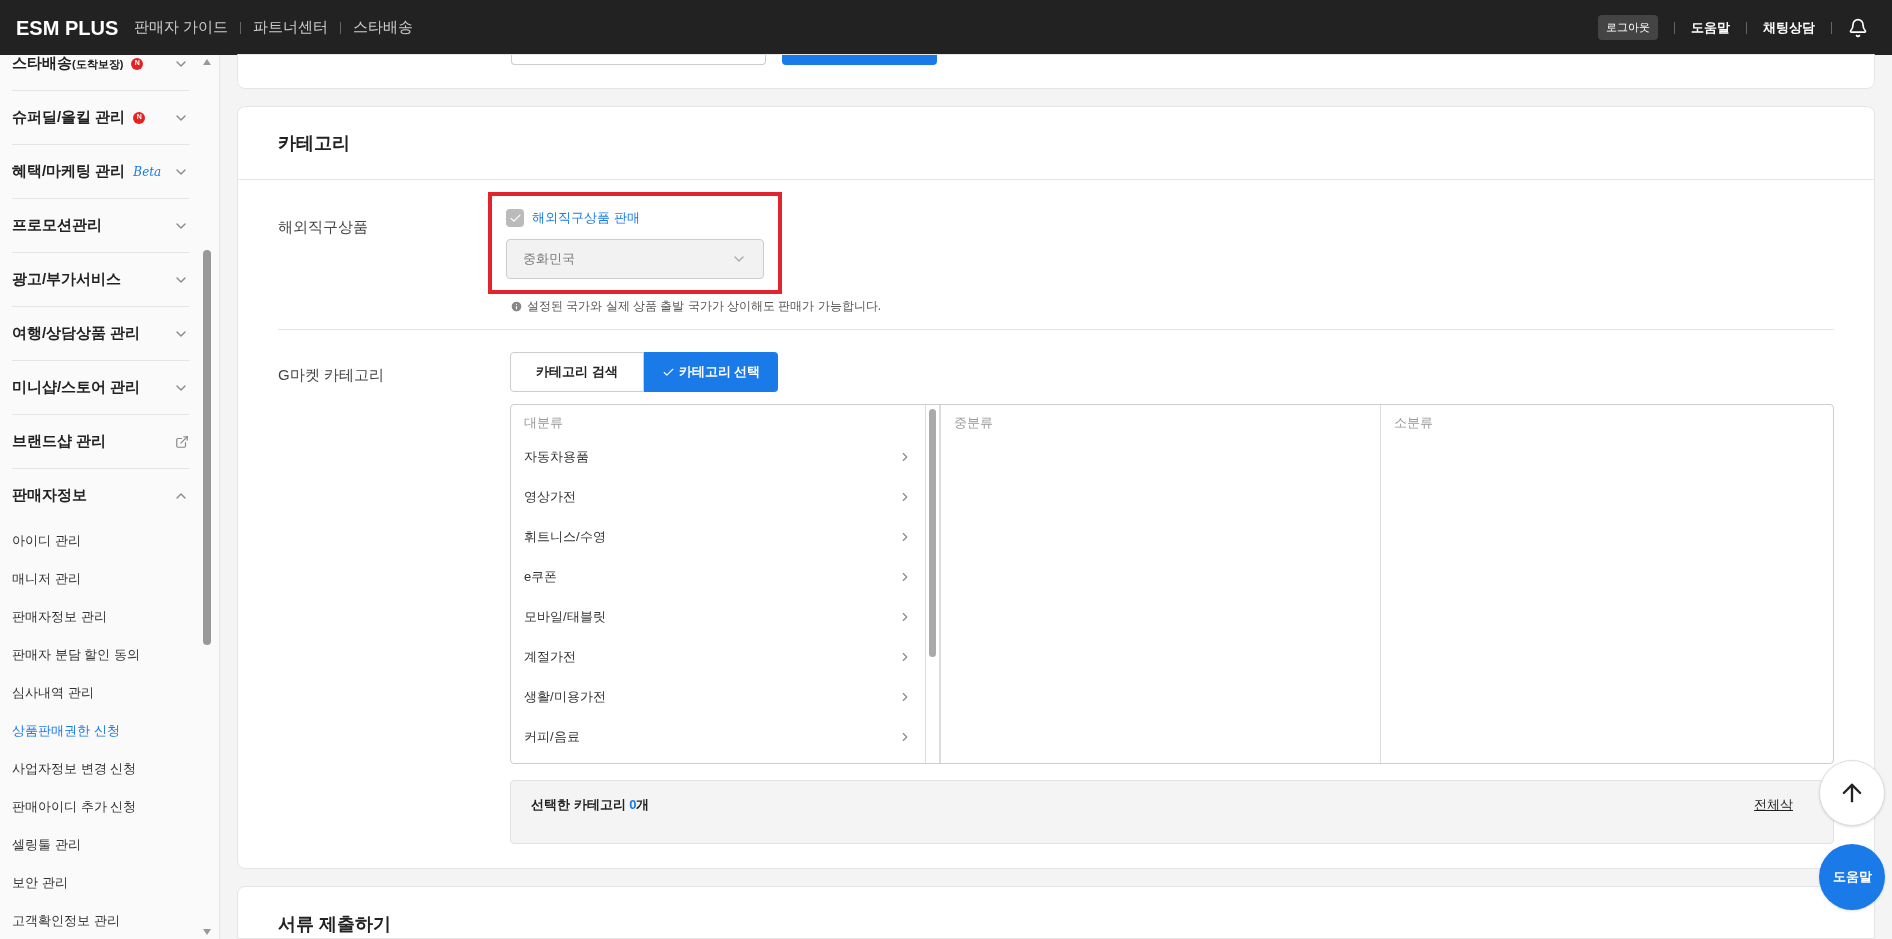  Describe the element at coordinates (100, 693) in the screenshot. I see `sidebar-subitem: 심사내역 관리` at that location.